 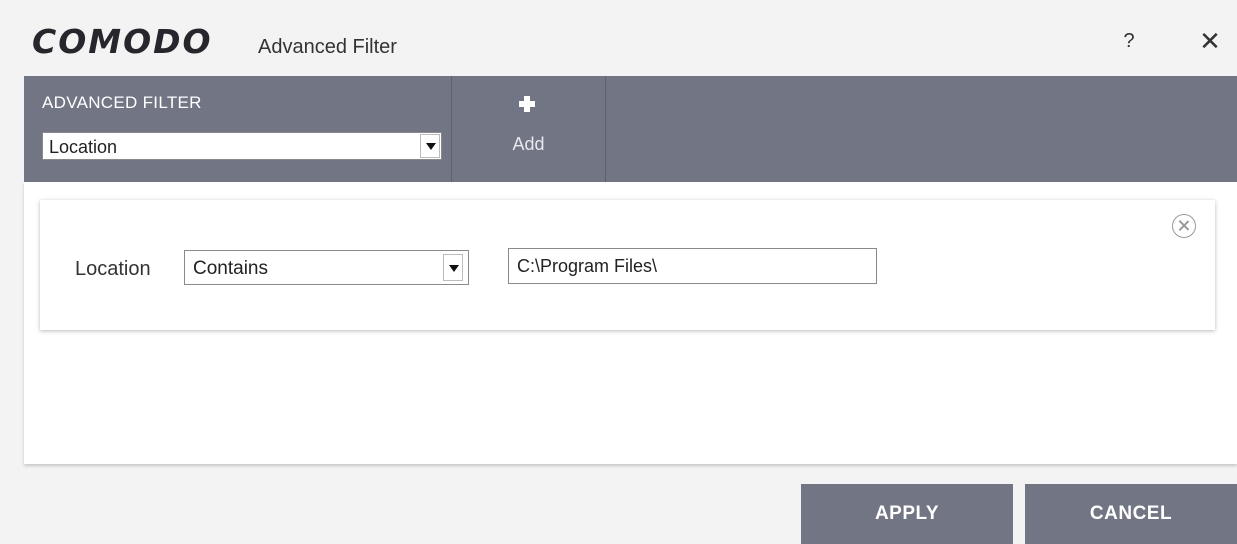 I want to click on remove-rule-icon, so click(x=1184, y=226).